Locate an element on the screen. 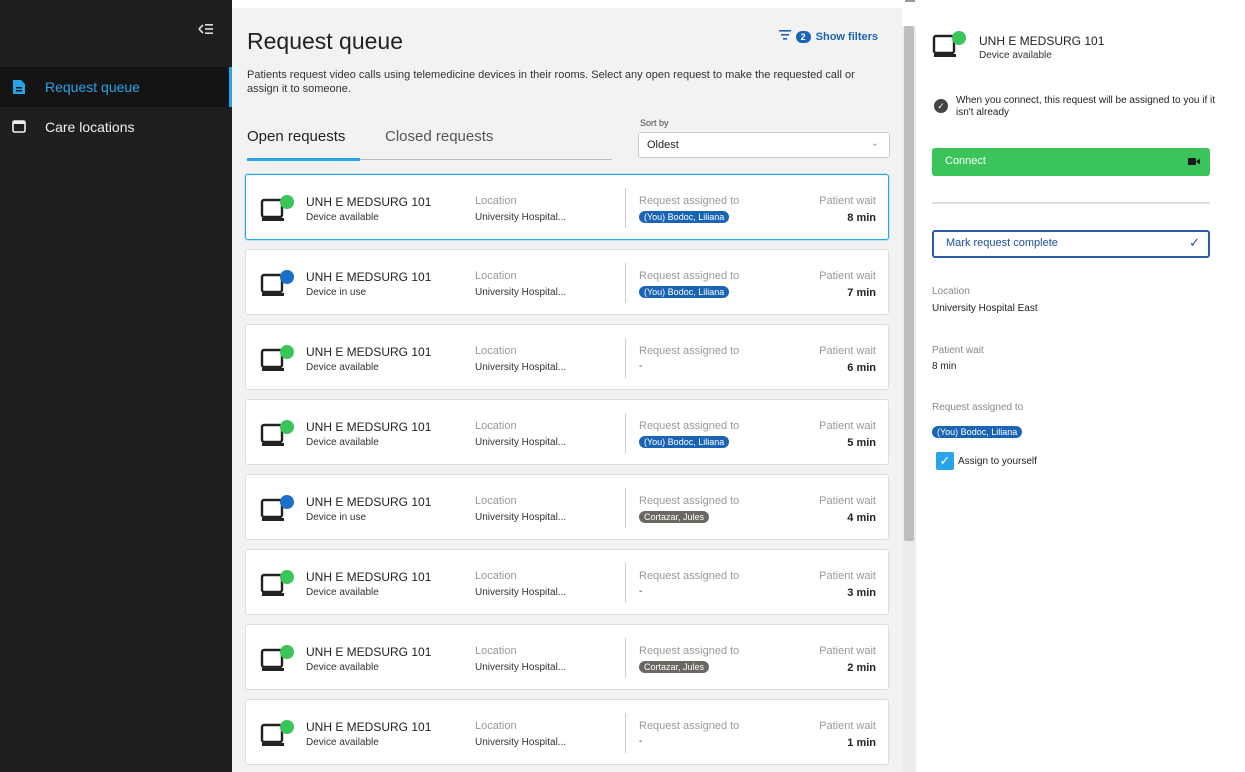  sidebar-item-care-locations: Care locations is located at coordinates (116, 127).